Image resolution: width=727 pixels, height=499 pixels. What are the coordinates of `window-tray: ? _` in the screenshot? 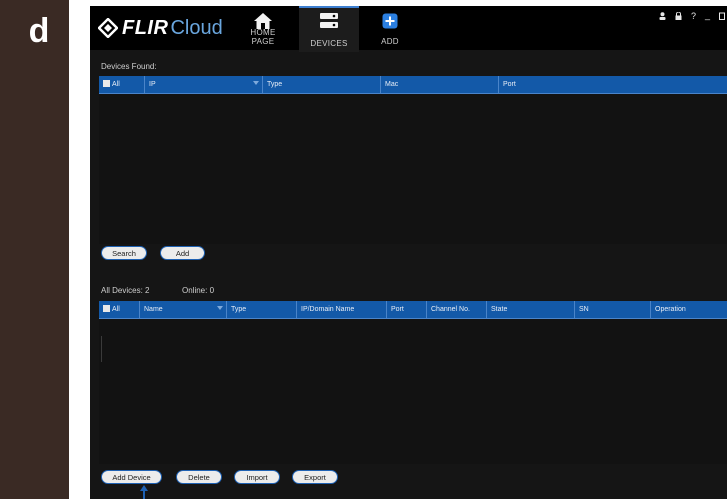 It's located at (692, 16).